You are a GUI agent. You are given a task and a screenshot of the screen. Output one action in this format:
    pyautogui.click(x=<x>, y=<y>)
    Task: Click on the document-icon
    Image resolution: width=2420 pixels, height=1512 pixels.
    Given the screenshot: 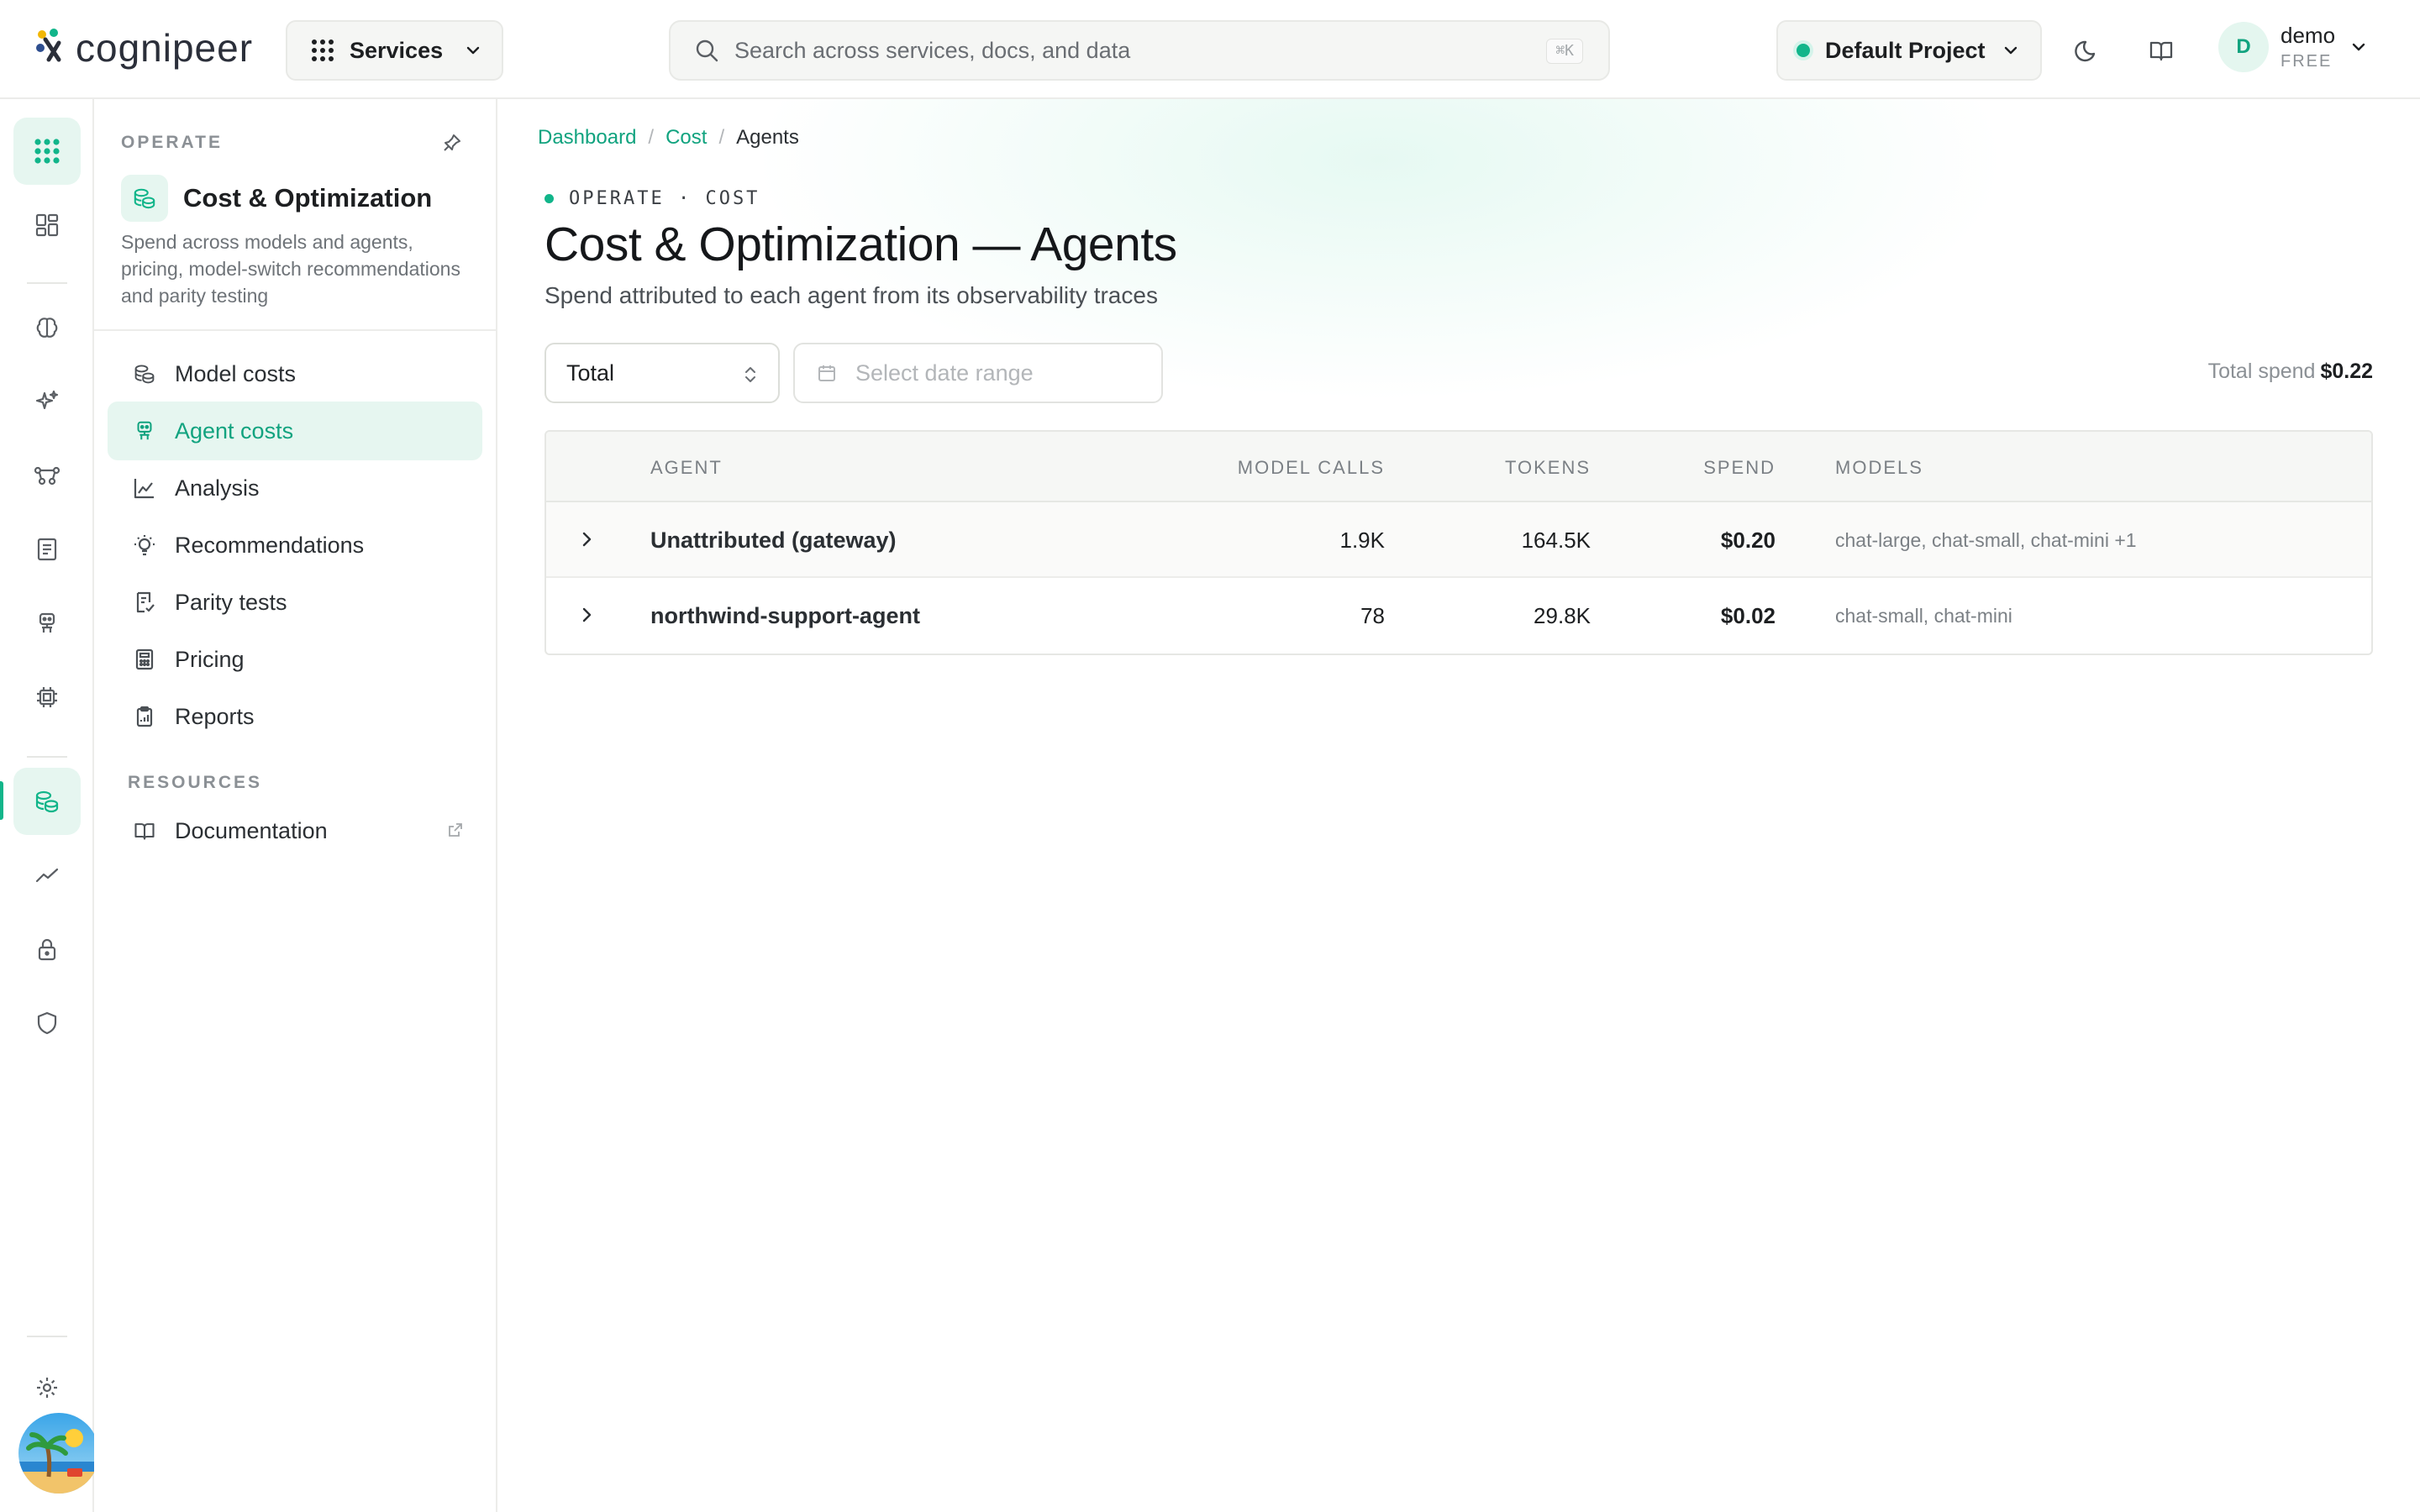 What is the action you would take?
    pyautogui.click(x=47, y=549)
    